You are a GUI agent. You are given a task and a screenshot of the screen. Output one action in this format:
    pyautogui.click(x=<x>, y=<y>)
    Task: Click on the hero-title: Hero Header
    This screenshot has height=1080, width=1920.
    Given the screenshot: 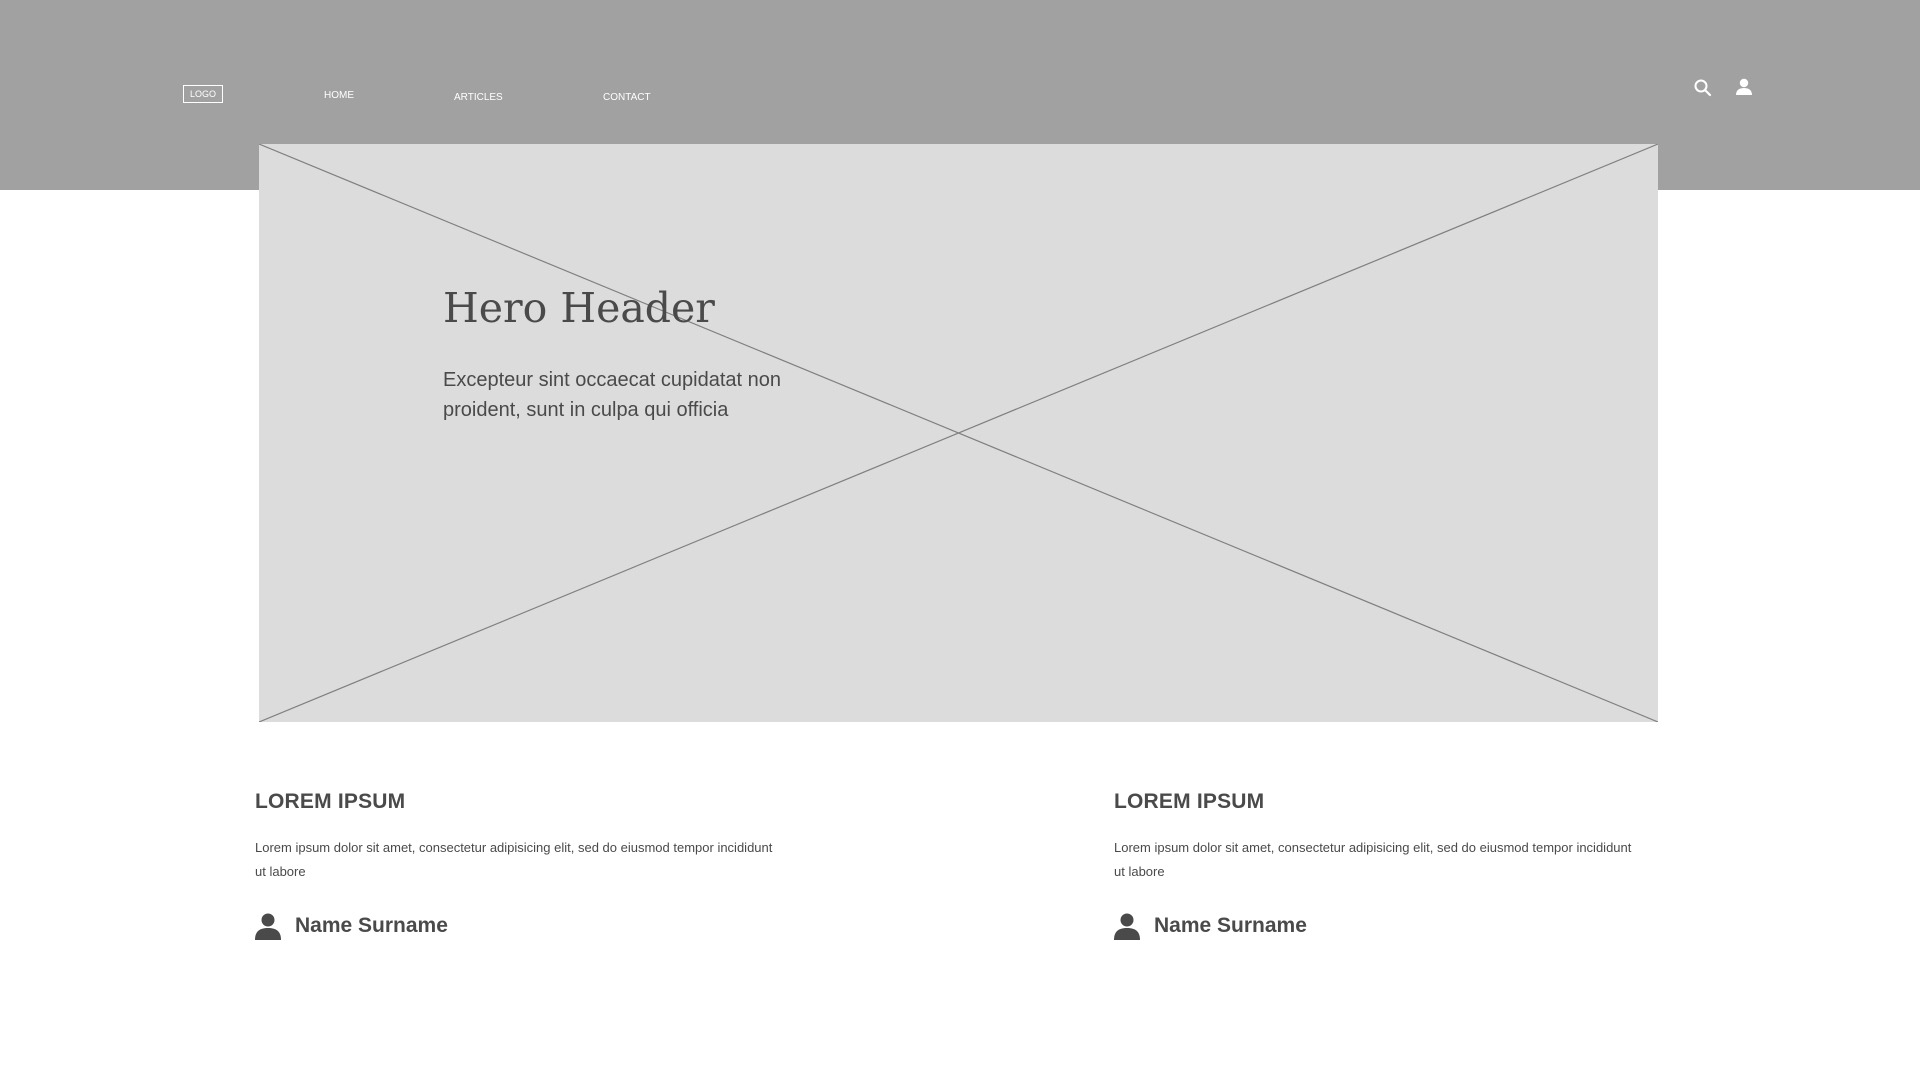 What is the action you would take?
    pyautogui.click(x=579, y=308)
    